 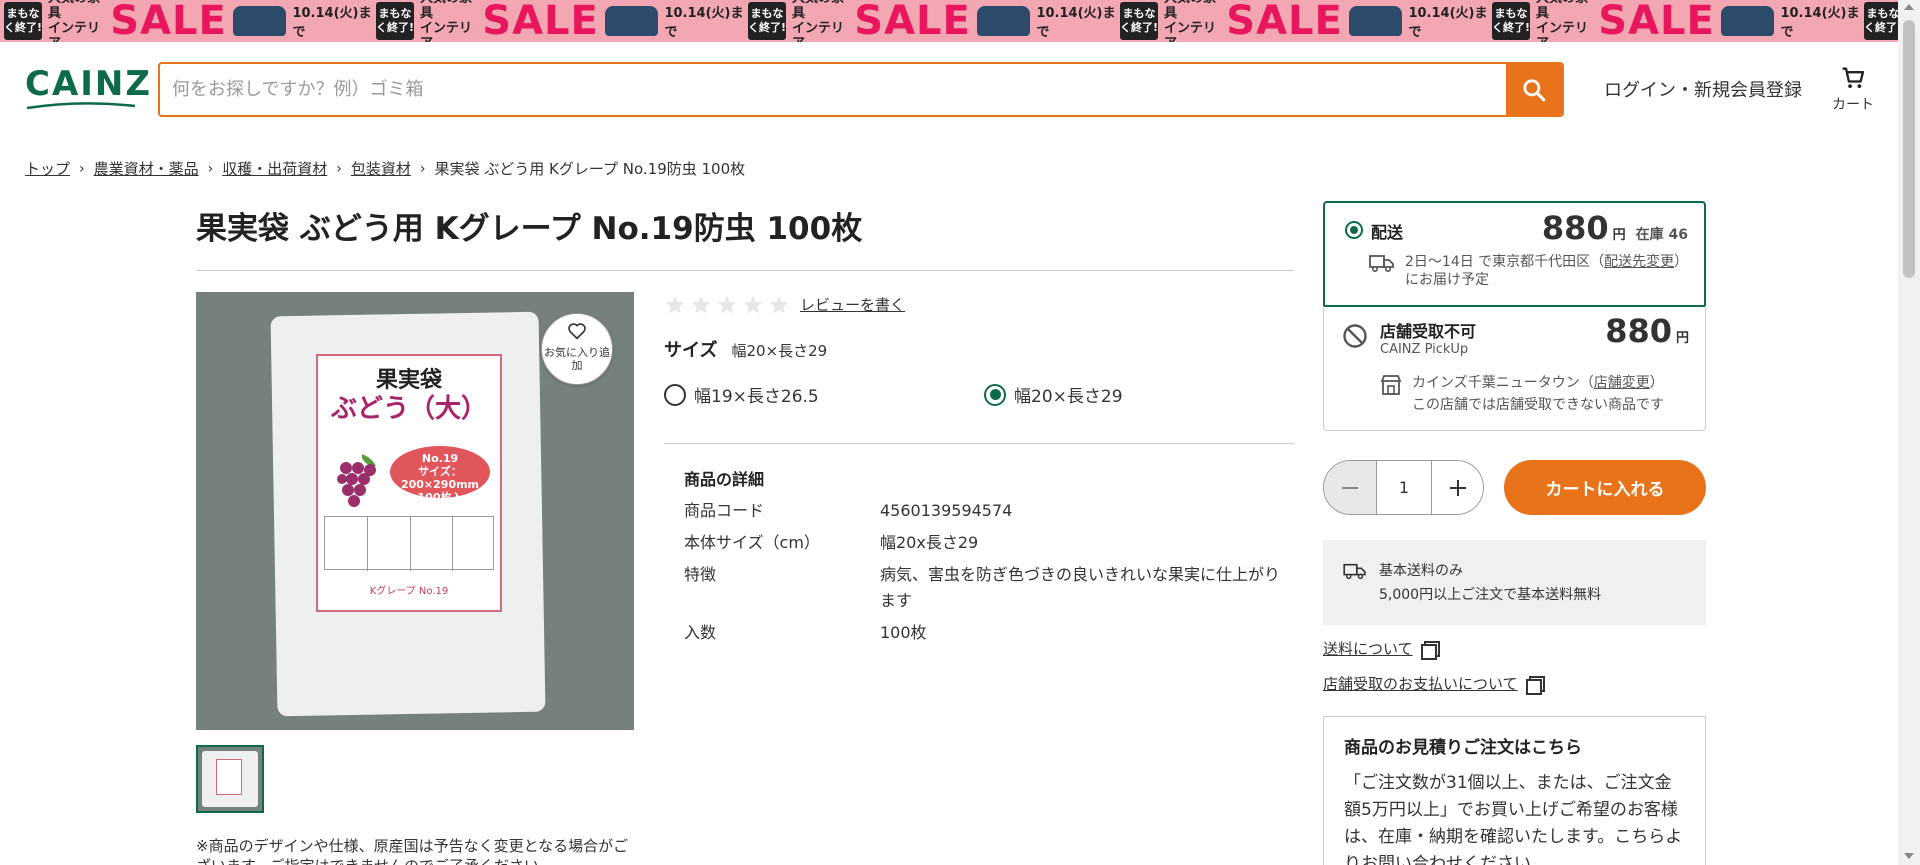 I want to click on login-register-link: ログイン・新規会員登録, so click(x=1703, y=89).